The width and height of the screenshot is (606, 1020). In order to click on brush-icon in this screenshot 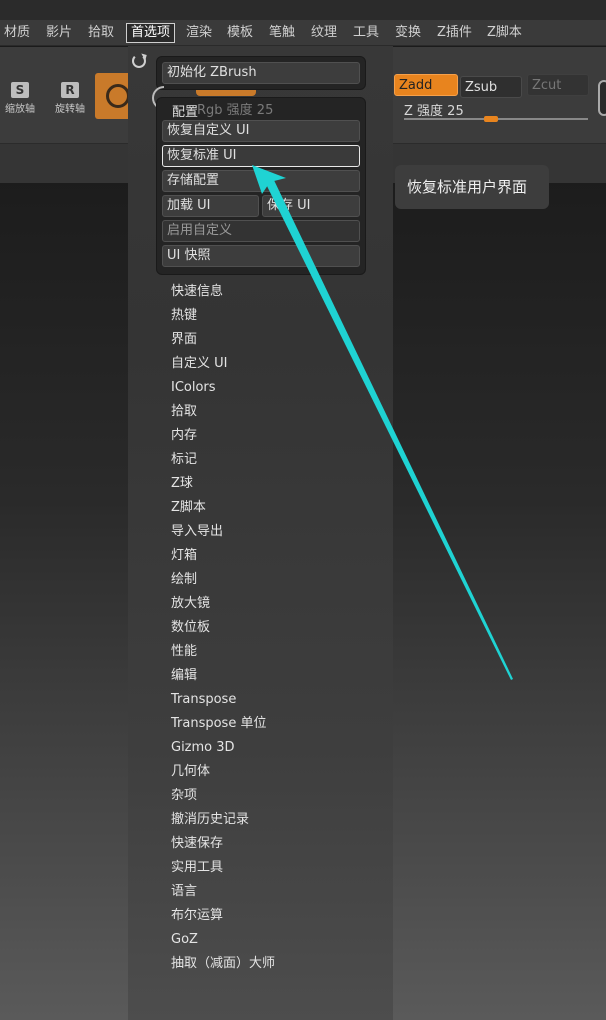, I will do `click(118, 96)`.